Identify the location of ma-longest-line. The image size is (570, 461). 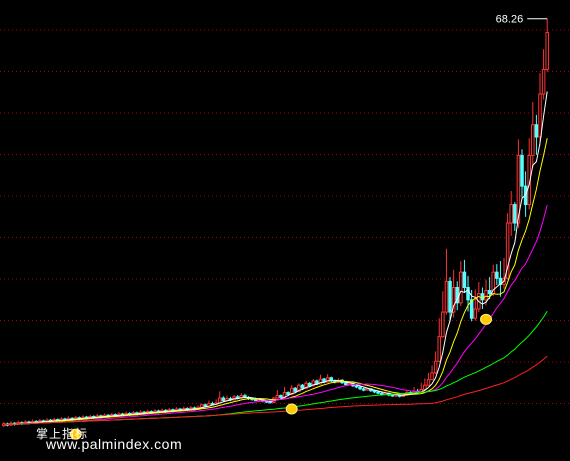
(275, 390).